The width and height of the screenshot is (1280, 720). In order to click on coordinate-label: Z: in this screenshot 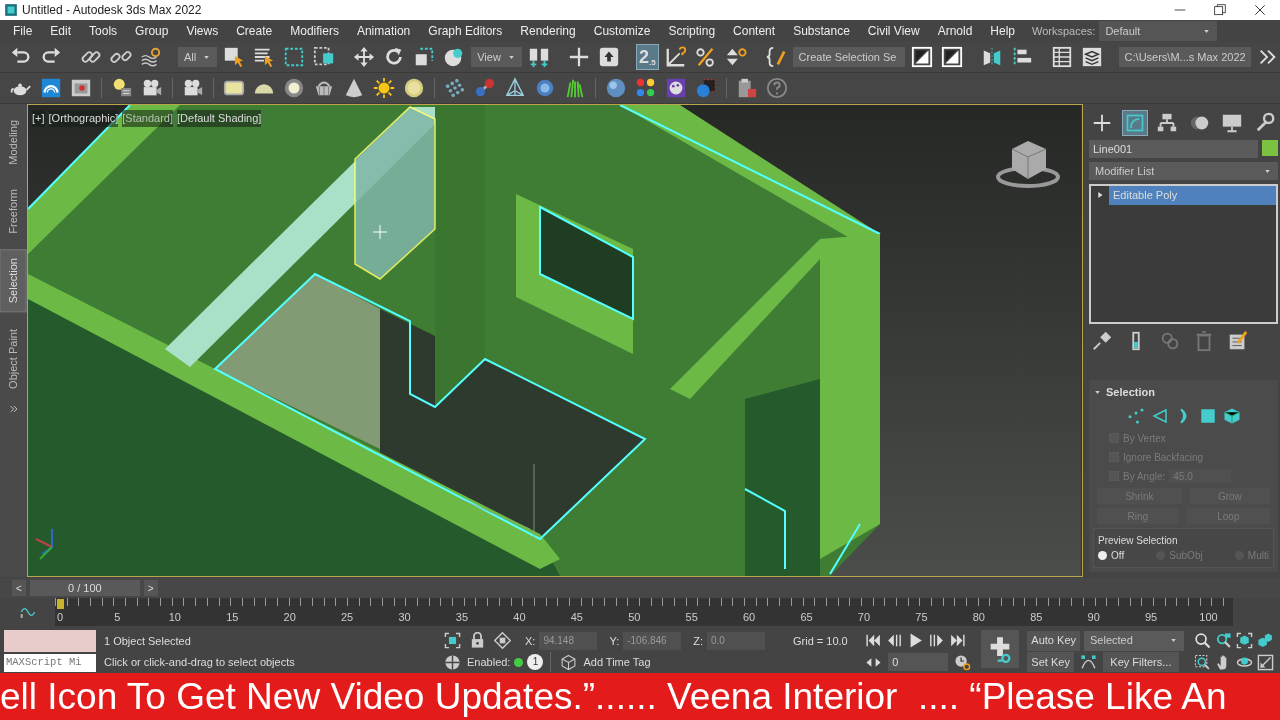, I will do `click(698, 641)`.